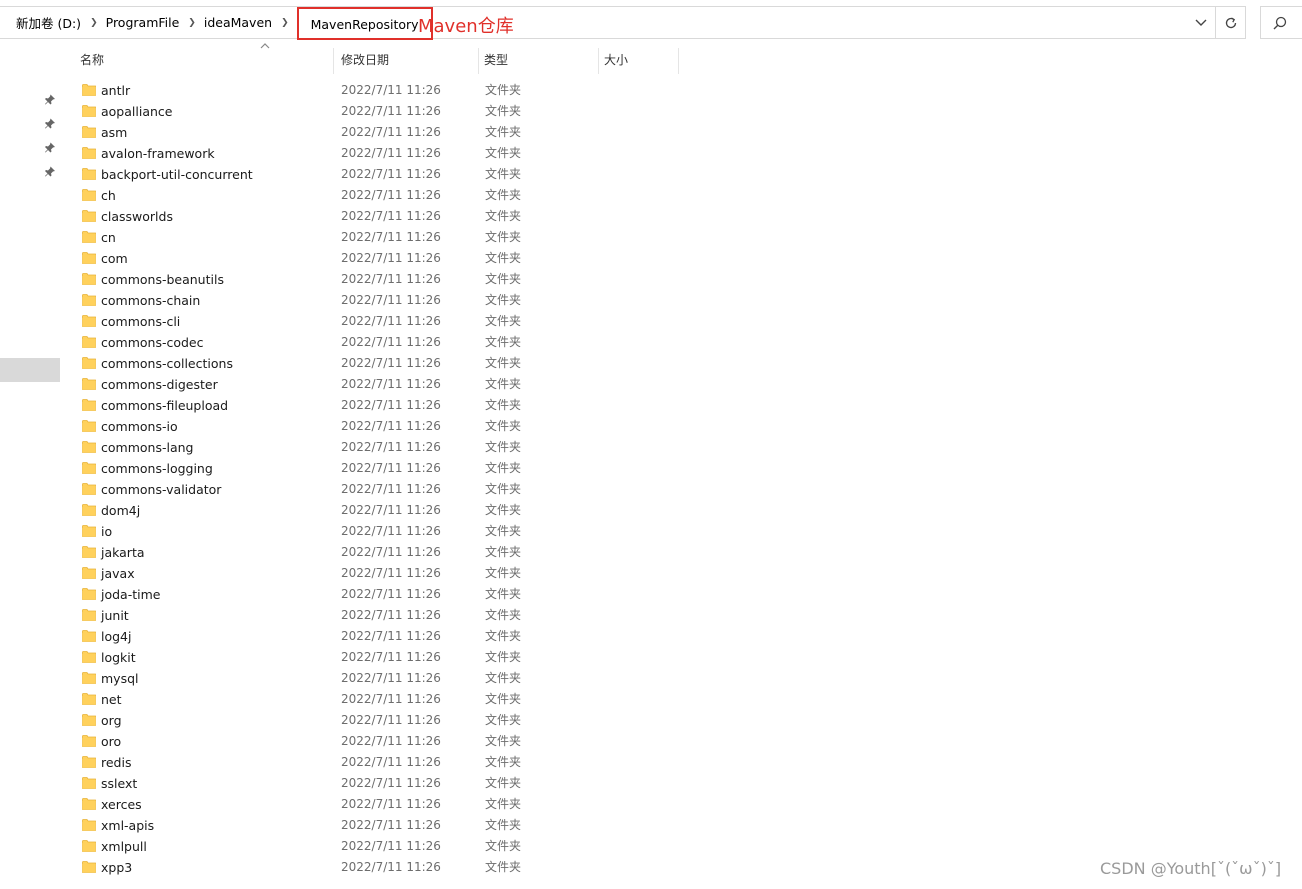  What do you see at coordinates (162, 279) in the screenshot?
I see `folder-name: commons-beanutils` at bounding box center [162, 279].